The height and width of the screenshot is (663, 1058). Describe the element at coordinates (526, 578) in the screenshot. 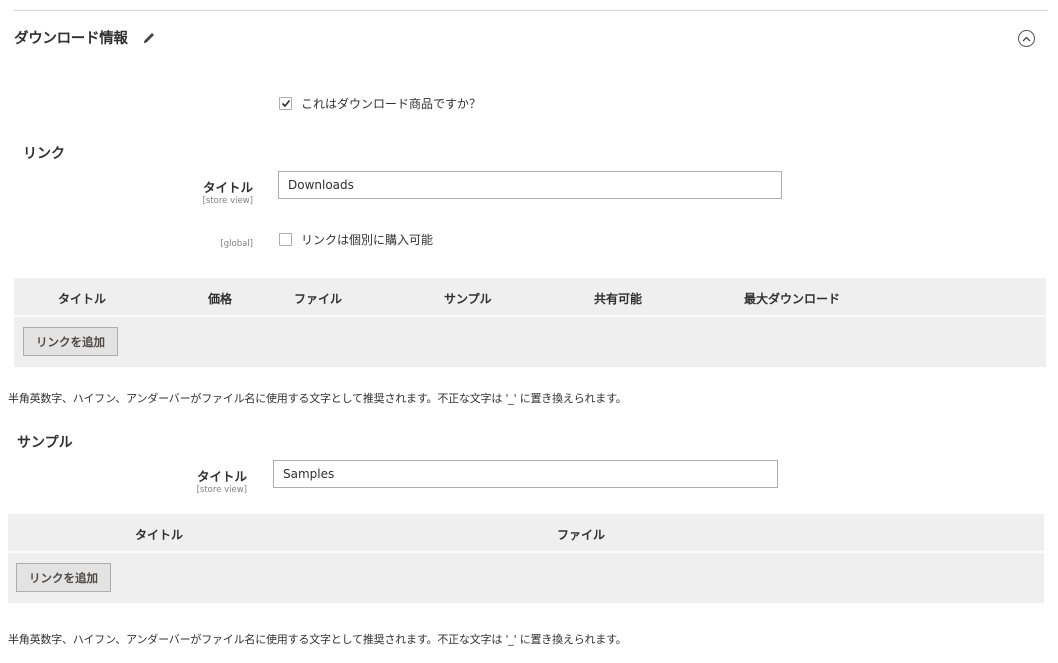

I see `samples-grid-body: リンクを追加` at that location.